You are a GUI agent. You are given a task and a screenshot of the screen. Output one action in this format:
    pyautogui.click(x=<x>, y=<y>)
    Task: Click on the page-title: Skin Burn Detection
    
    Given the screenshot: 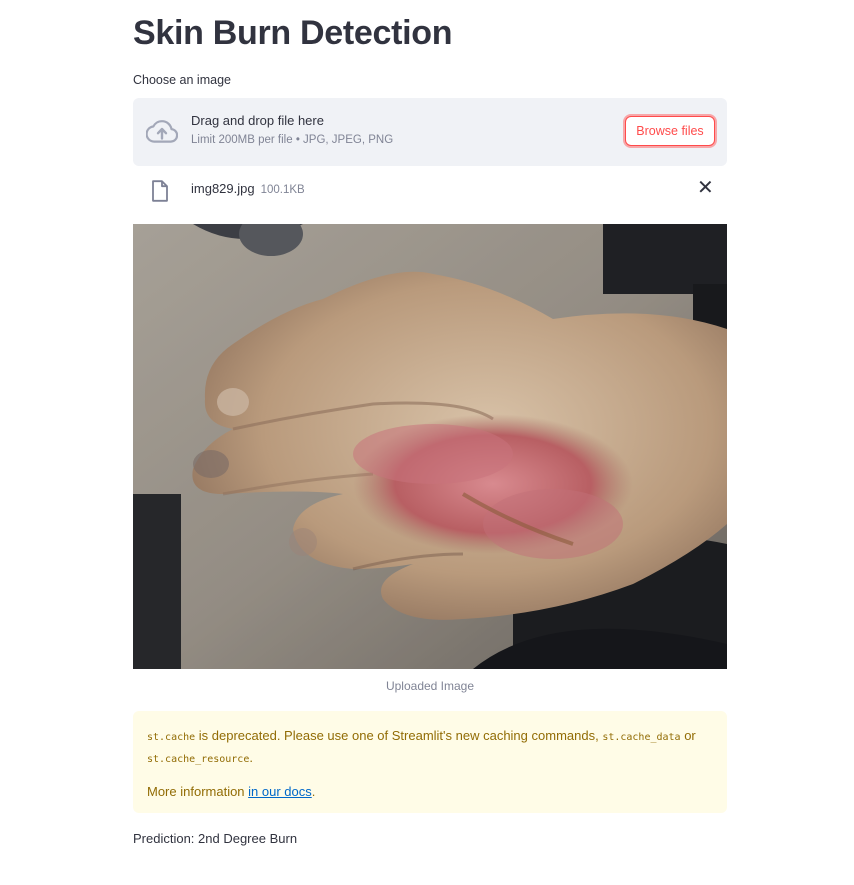 What is the action you would take?
    pyautogui.click(x=293, y=33)
    